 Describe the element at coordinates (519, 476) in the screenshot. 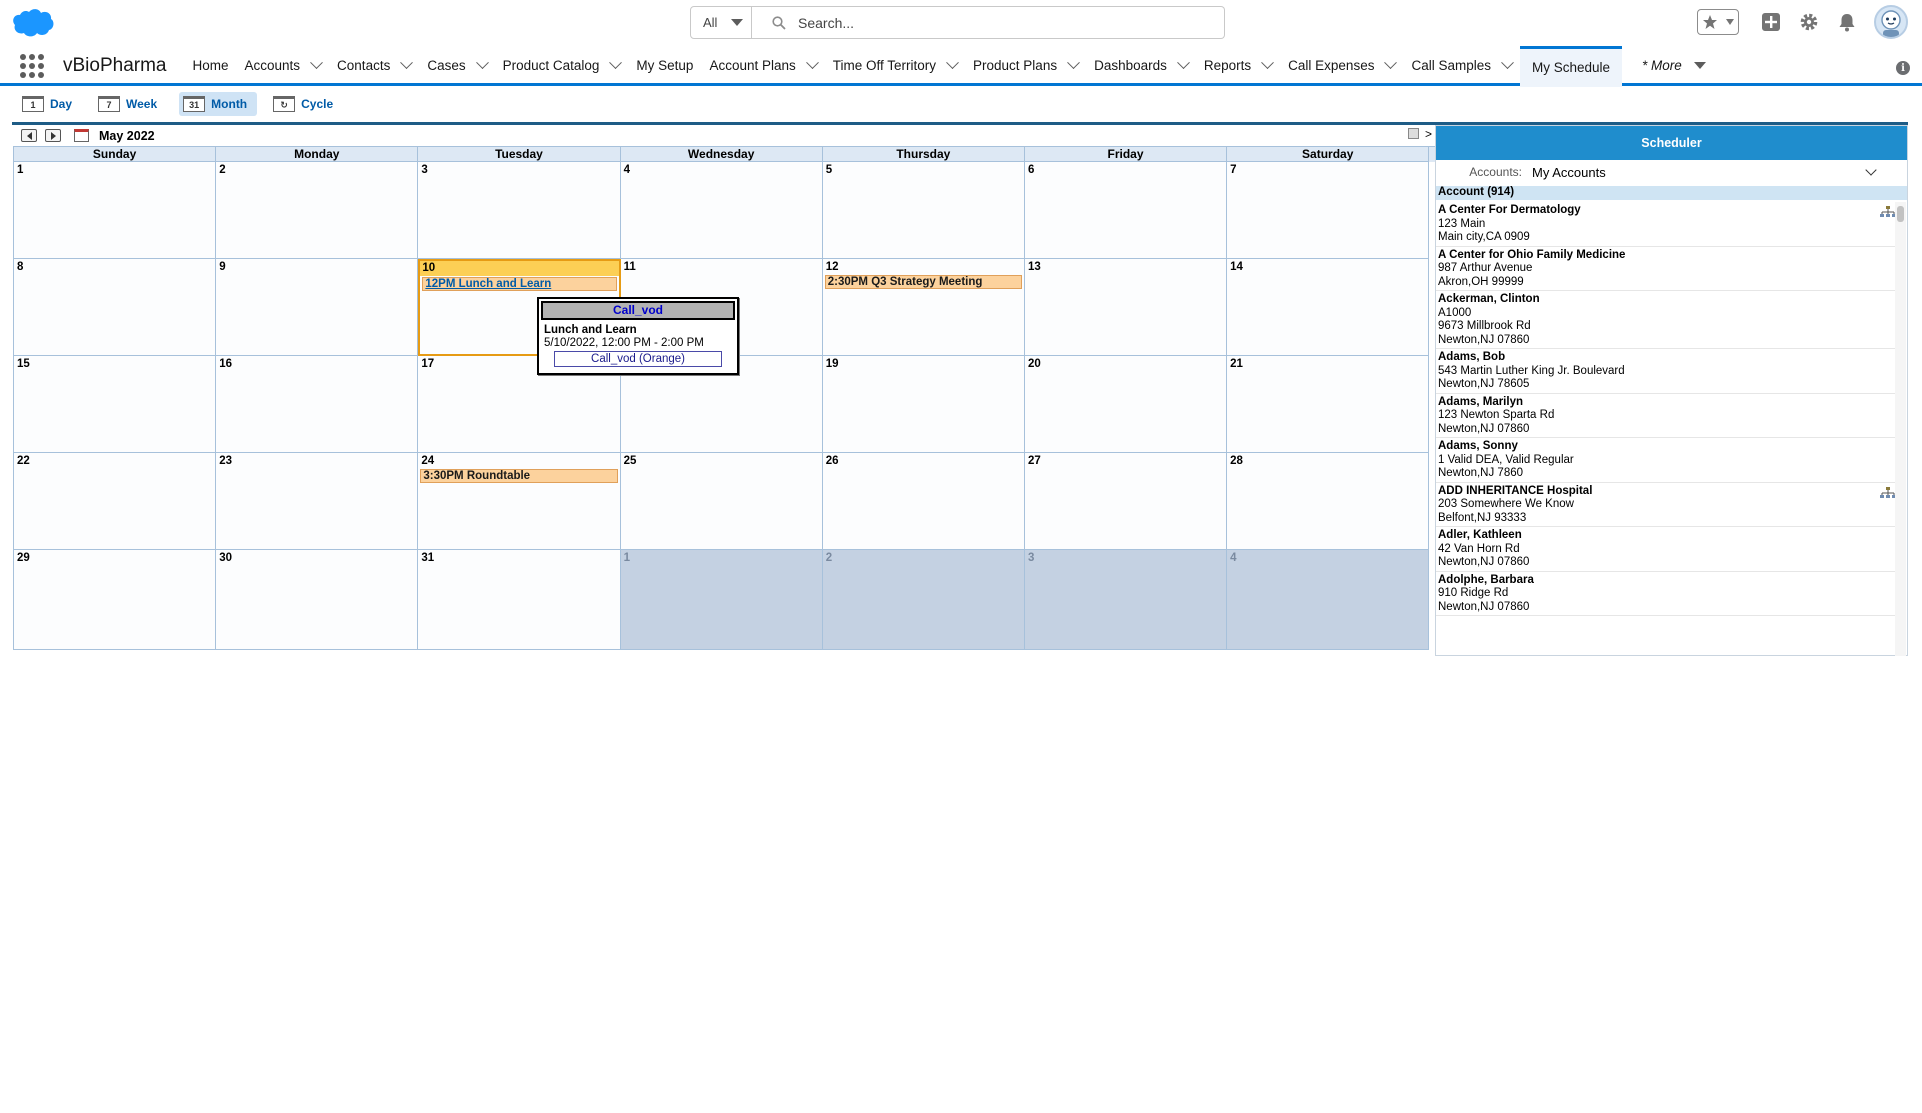

I see `calendar-event: 3:30PM Roundtable` at that location.